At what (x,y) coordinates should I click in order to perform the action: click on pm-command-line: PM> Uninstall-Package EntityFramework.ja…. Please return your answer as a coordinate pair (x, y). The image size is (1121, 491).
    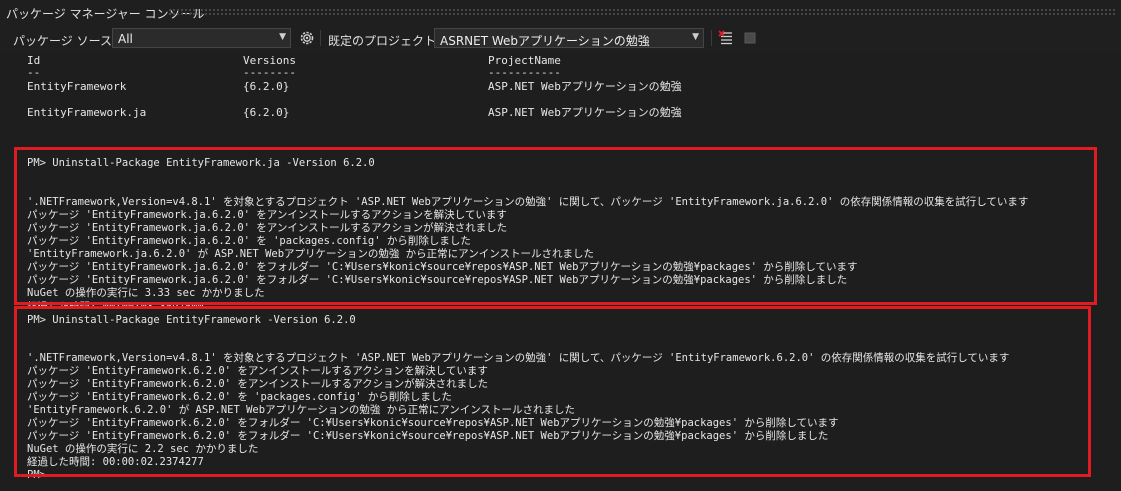
    Looking at the image, I should click on (201, 163).